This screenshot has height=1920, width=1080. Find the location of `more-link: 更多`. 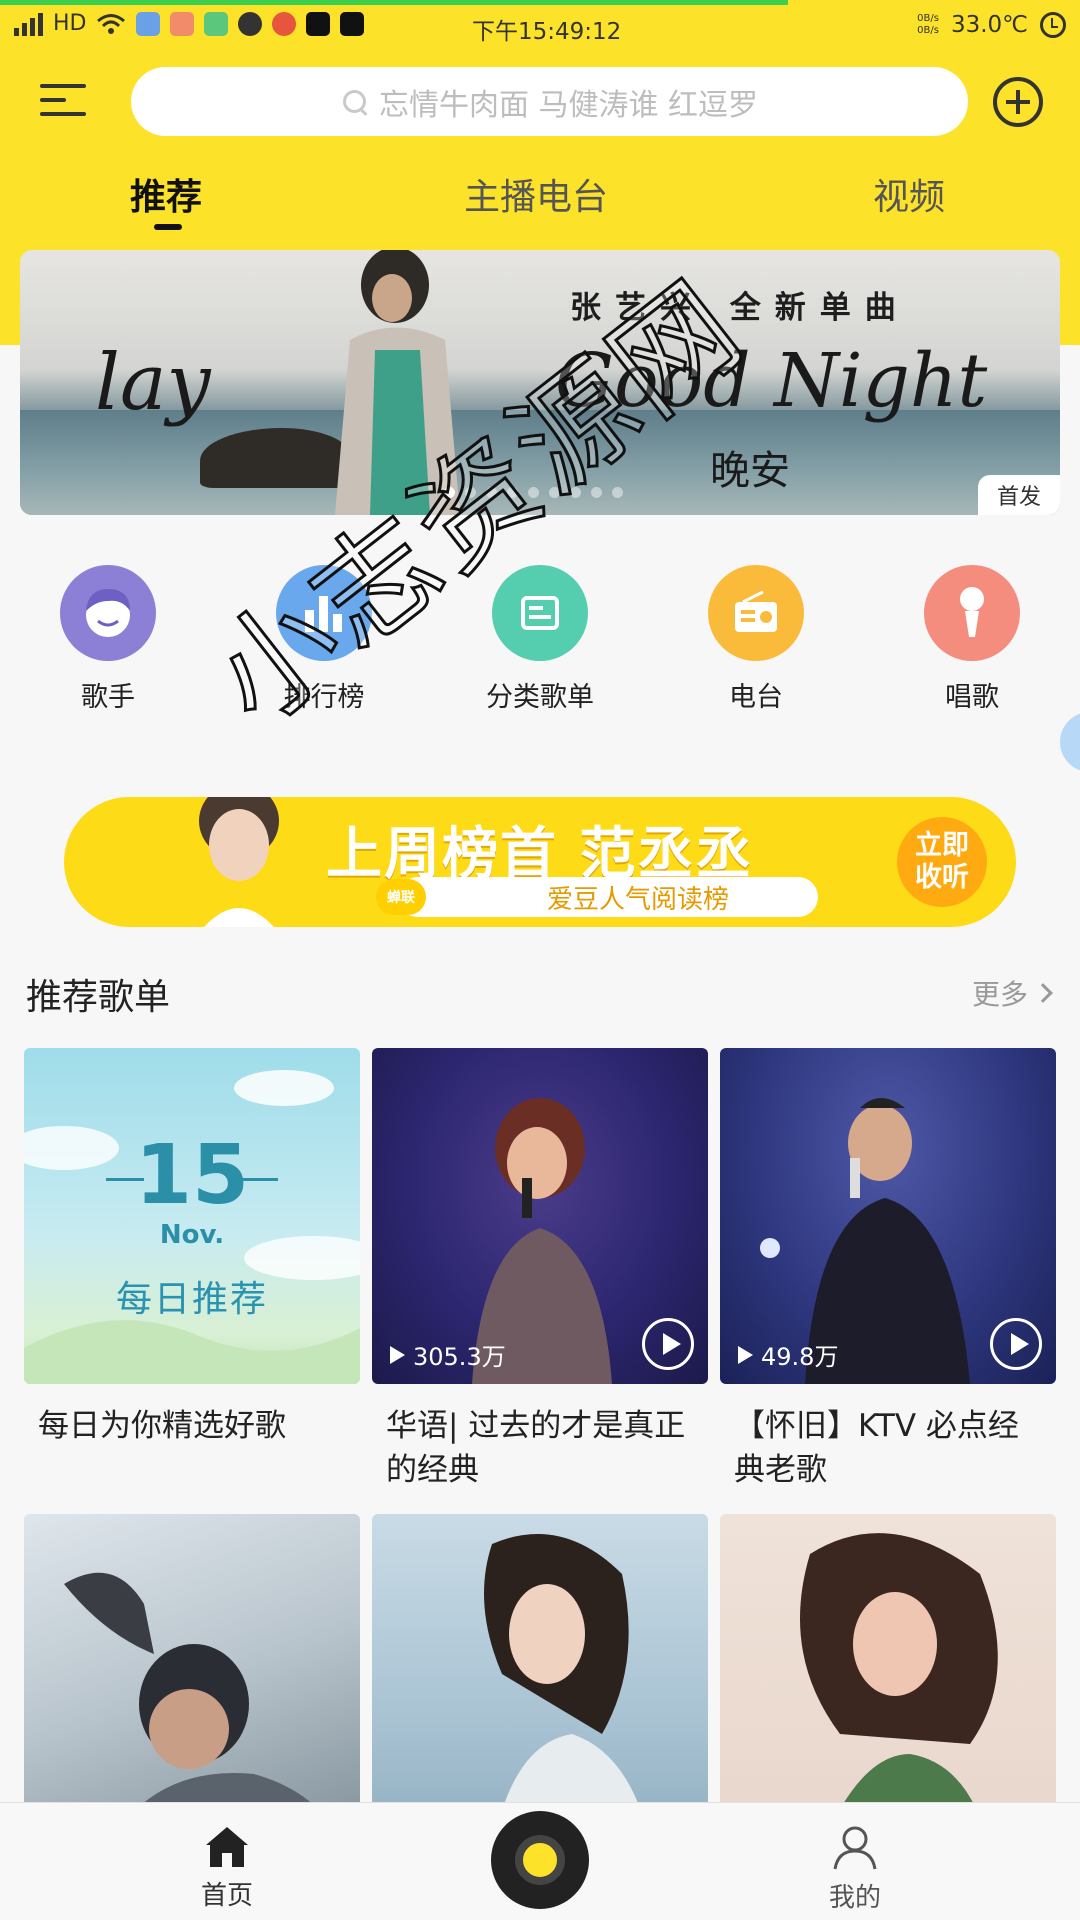

more-link: 更多 is located at coordinates (1012, 993).